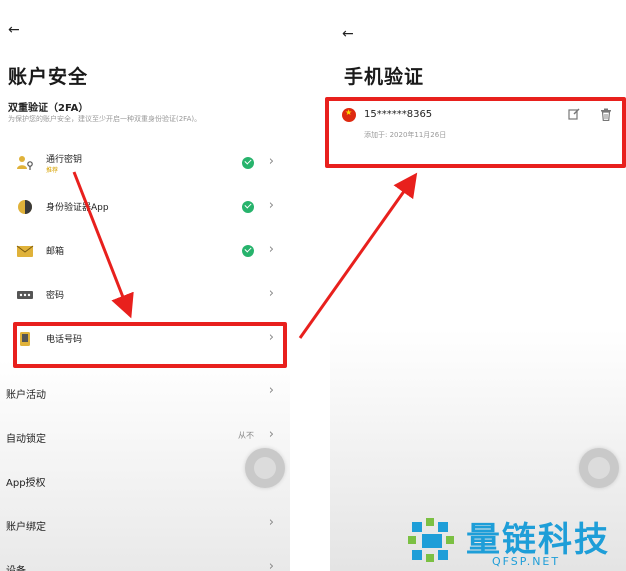 This screenshot has height=571, width=626. What do you see at coordinates (358, 255) in the screenshot?
I see `arrow-to-phone-entry` at bounding box center [358, 255].